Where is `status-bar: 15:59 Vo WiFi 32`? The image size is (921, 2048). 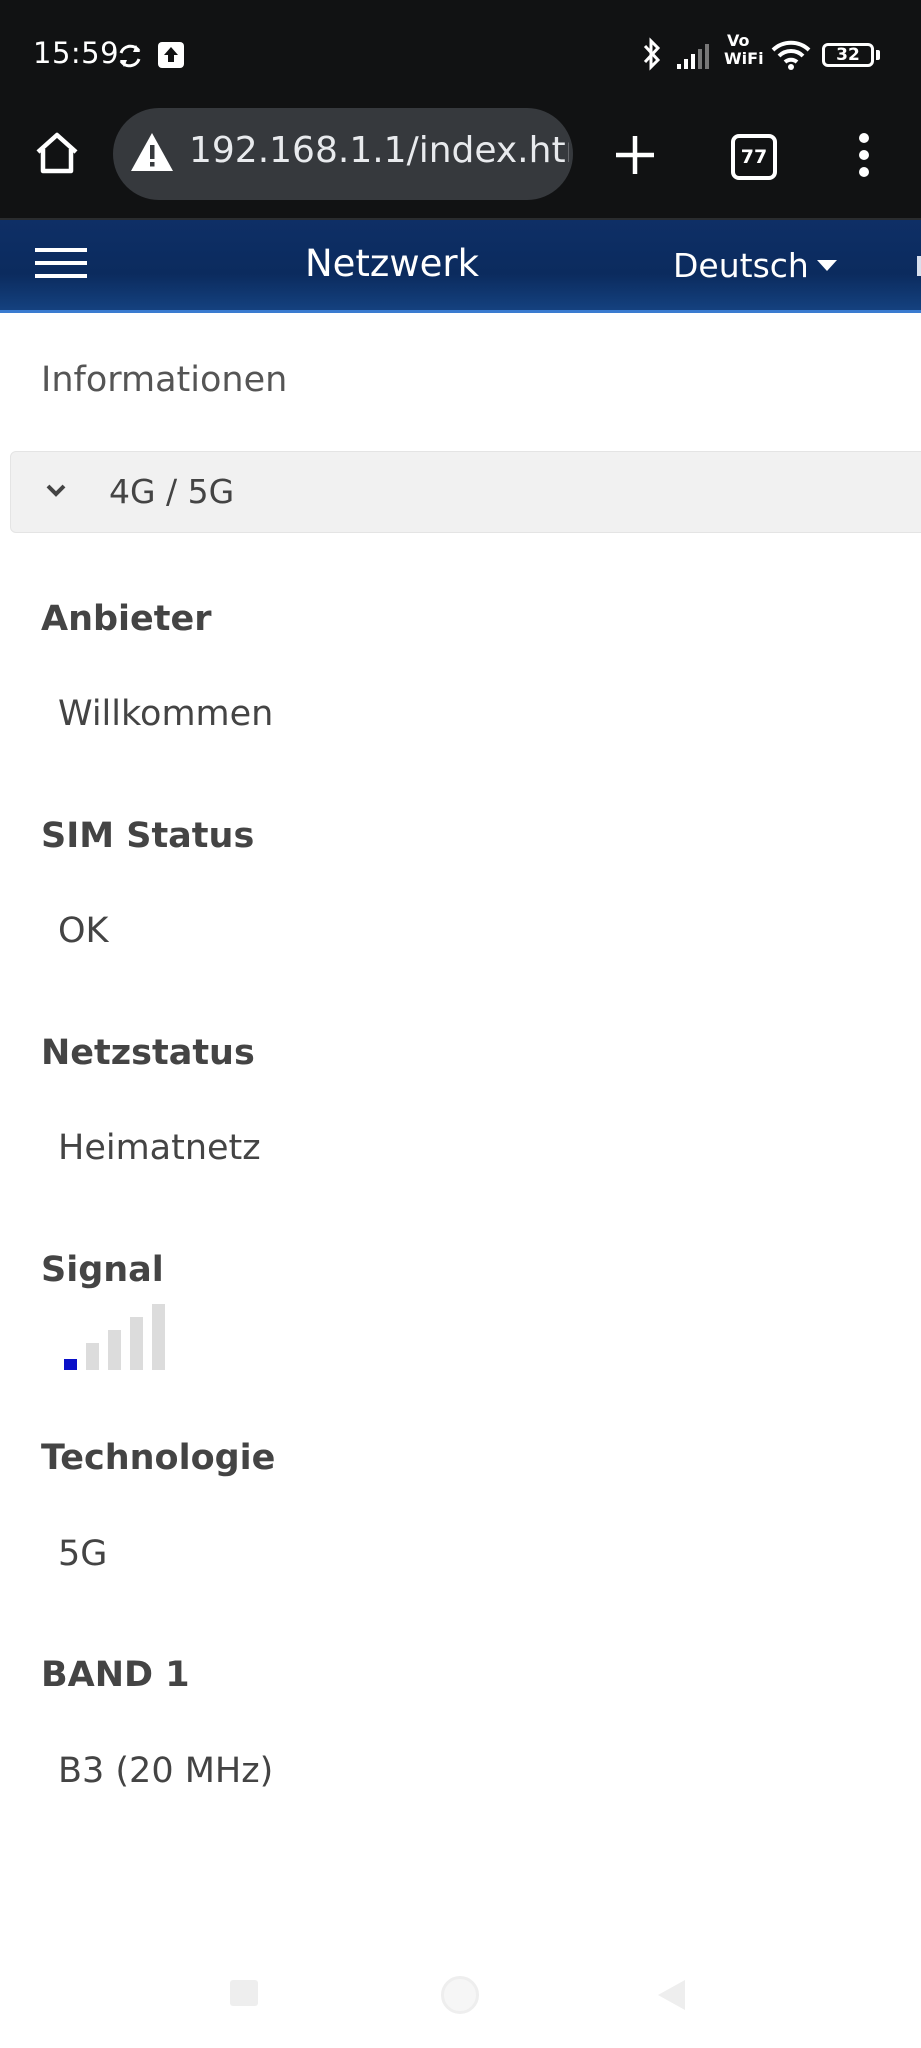
status-bar: 15:59 Vo WiFi 32 is located at coordinates (460, 54).